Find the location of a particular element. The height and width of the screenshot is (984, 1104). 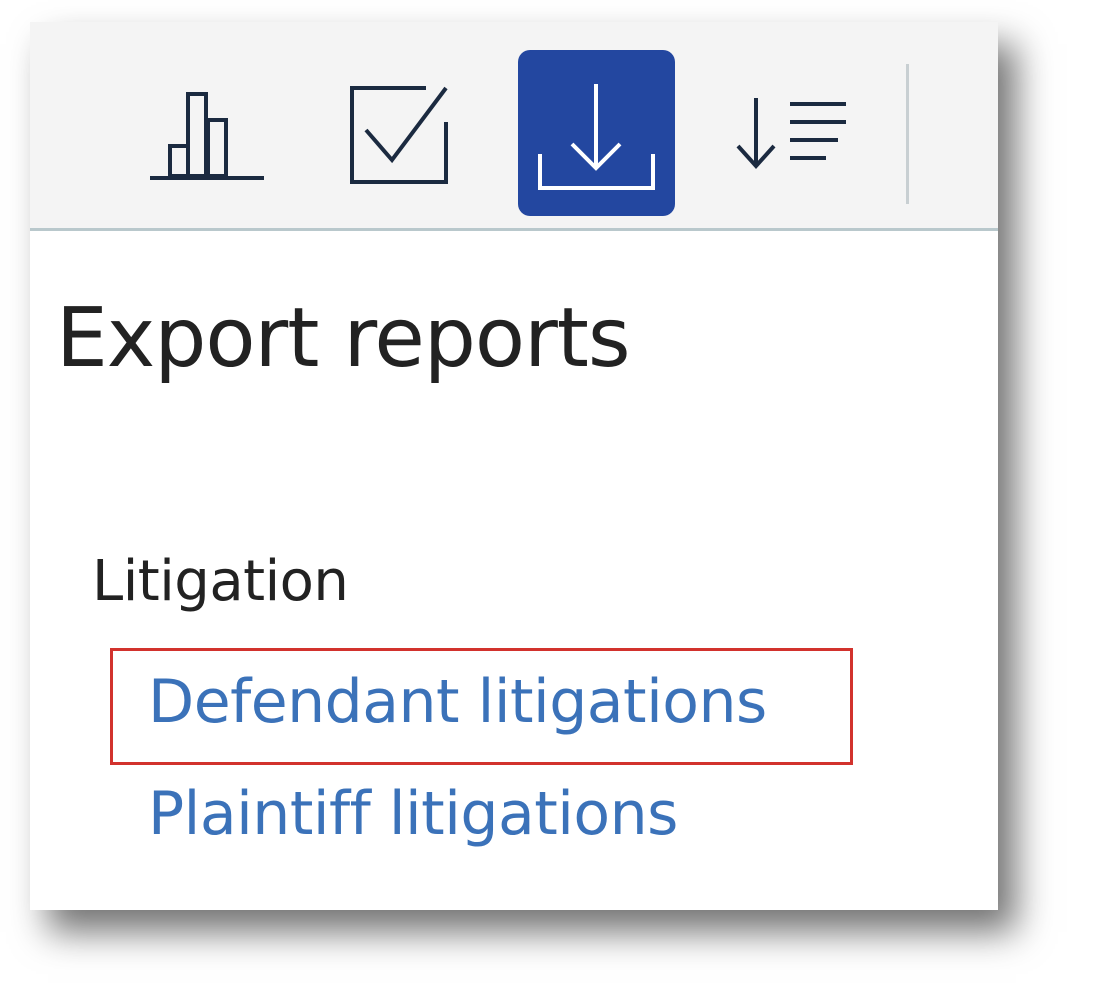

defendant-litigations-link: Defendant litigations is located at coordinates (457, 702).